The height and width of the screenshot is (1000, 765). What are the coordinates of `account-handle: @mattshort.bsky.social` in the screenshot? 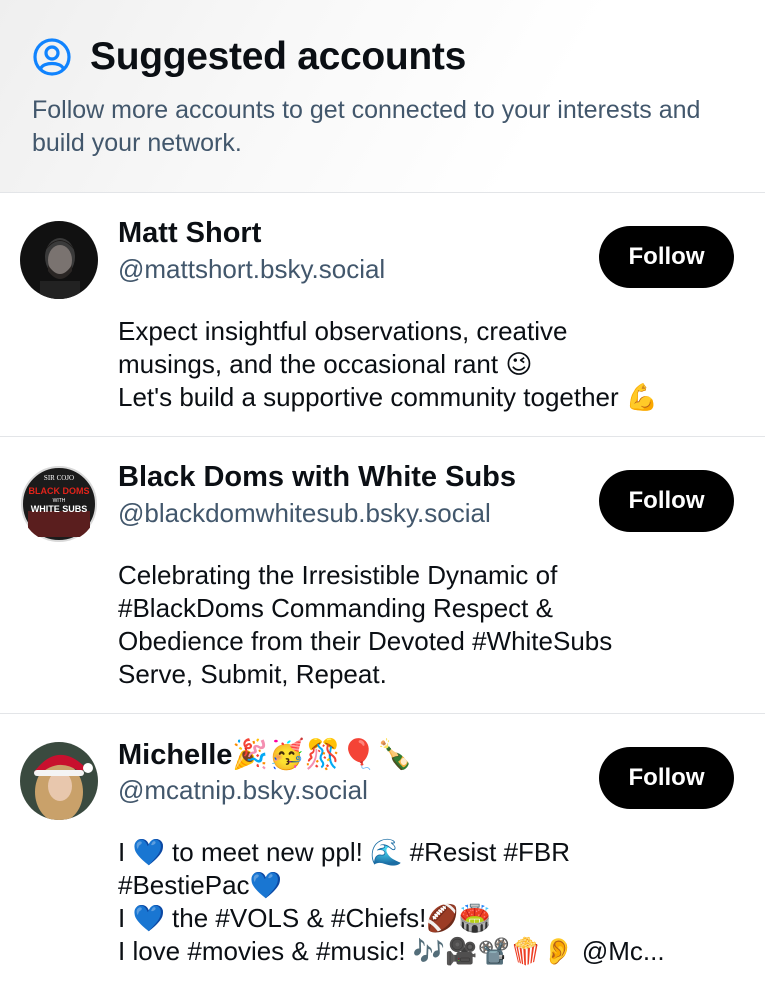 It's located at (251, 269).